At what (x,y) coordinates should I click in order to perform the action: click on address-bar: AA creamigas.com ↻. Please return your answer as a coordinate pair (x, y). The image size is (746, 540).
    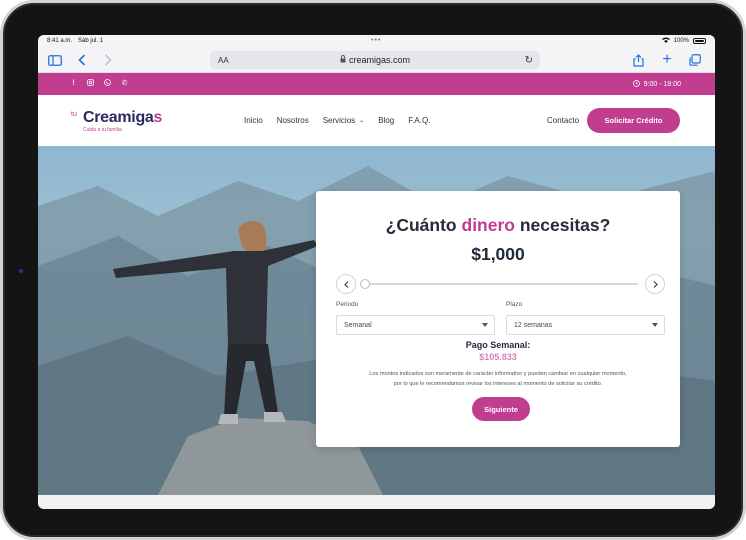
    Looking at the image, I should click on (375, 60).